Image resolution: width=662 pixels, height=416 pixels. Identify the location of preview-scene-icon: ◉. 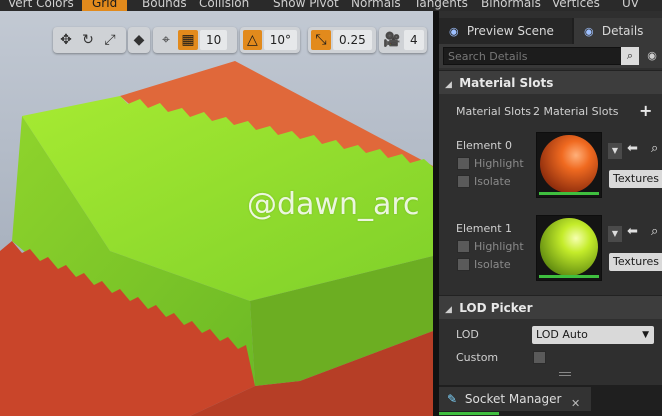
(454, 31).